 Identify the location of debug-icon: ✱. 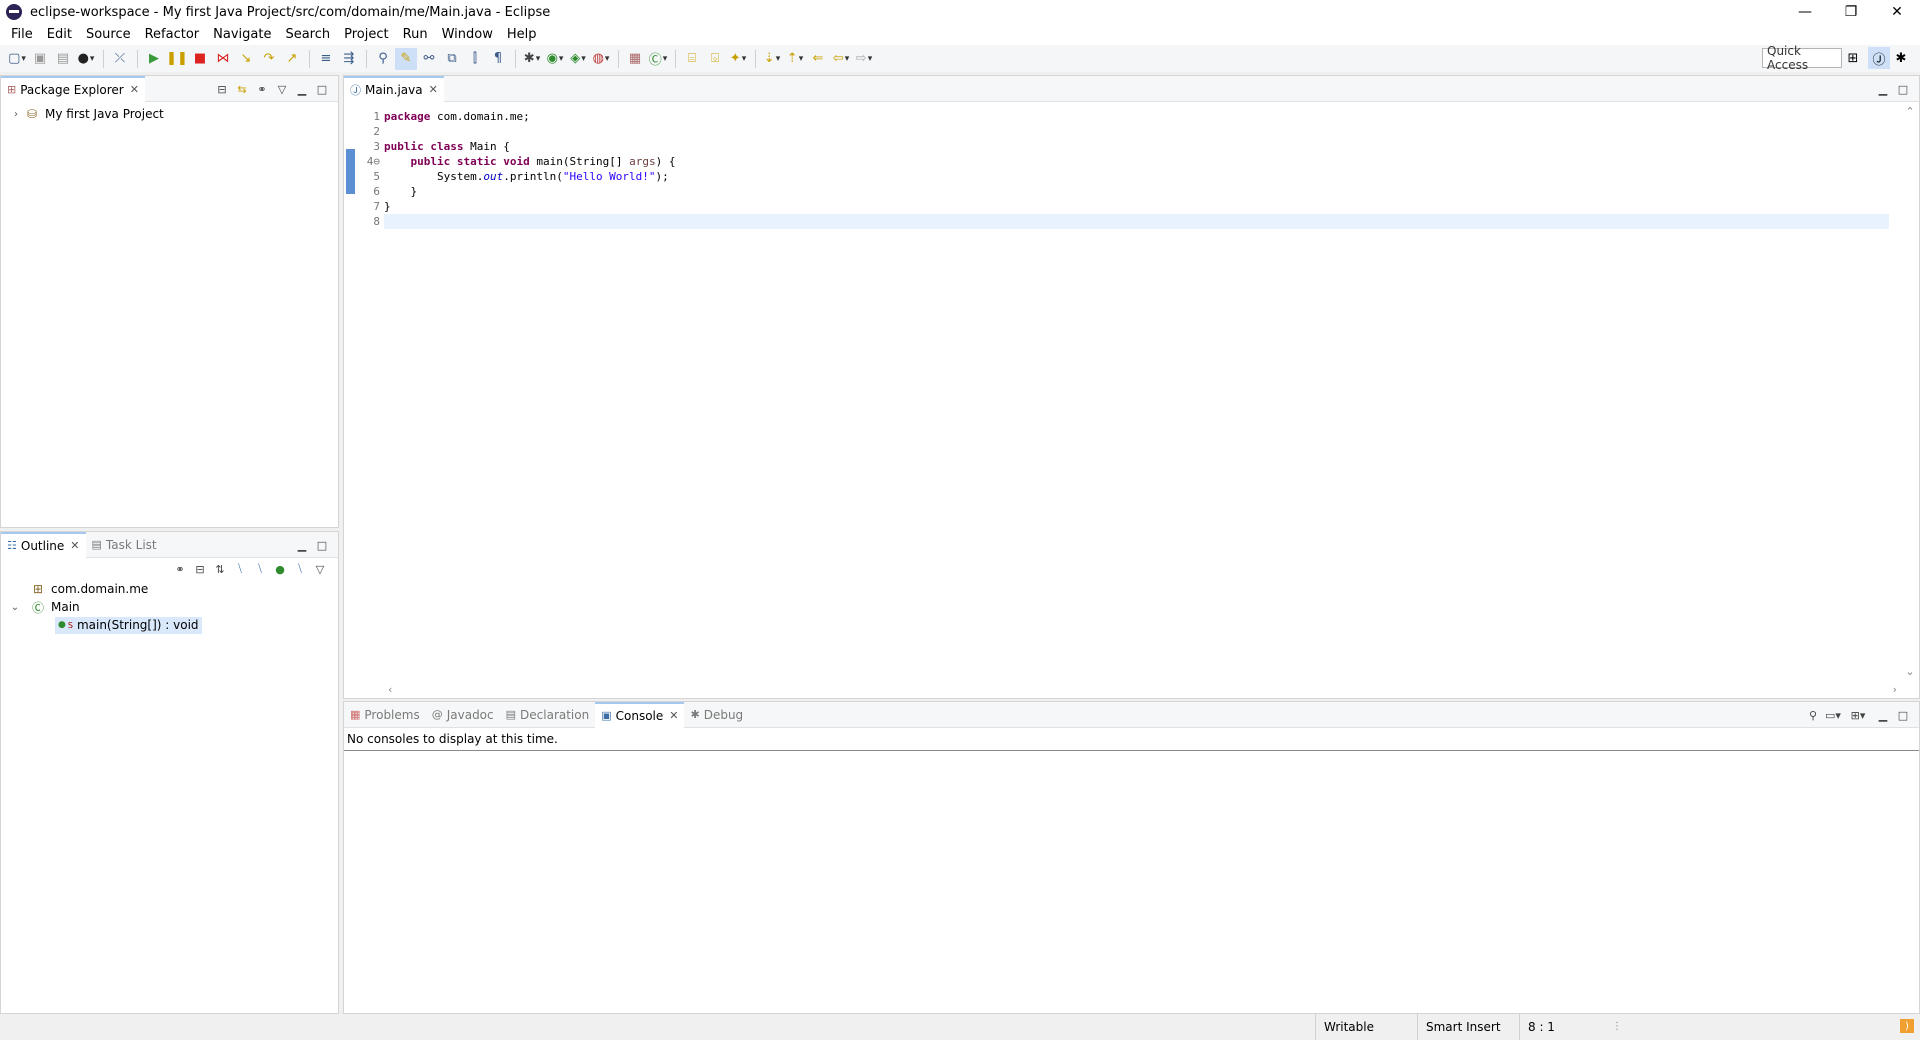
(532, 59).